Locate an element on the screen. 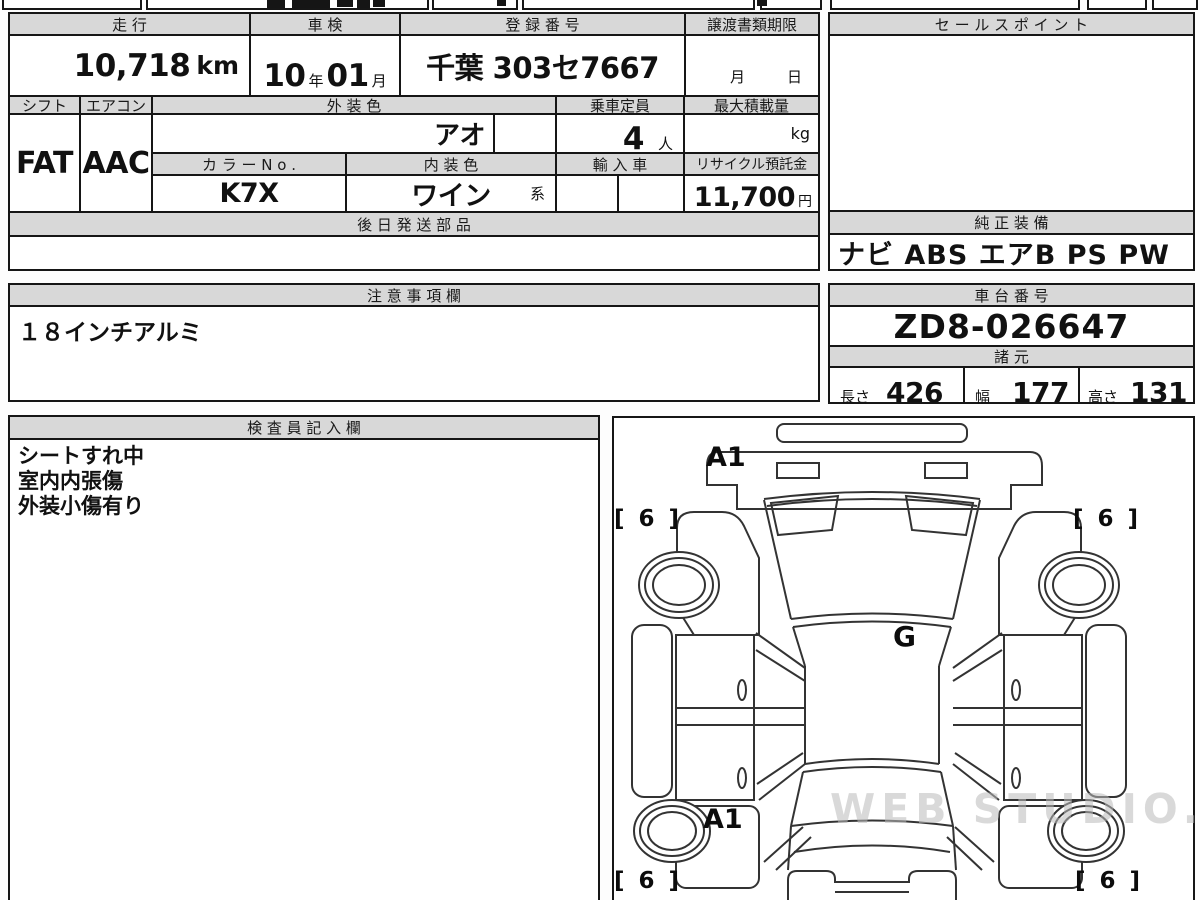  exterior-color-value-cell: アオ is located at coordinates (323, 133).